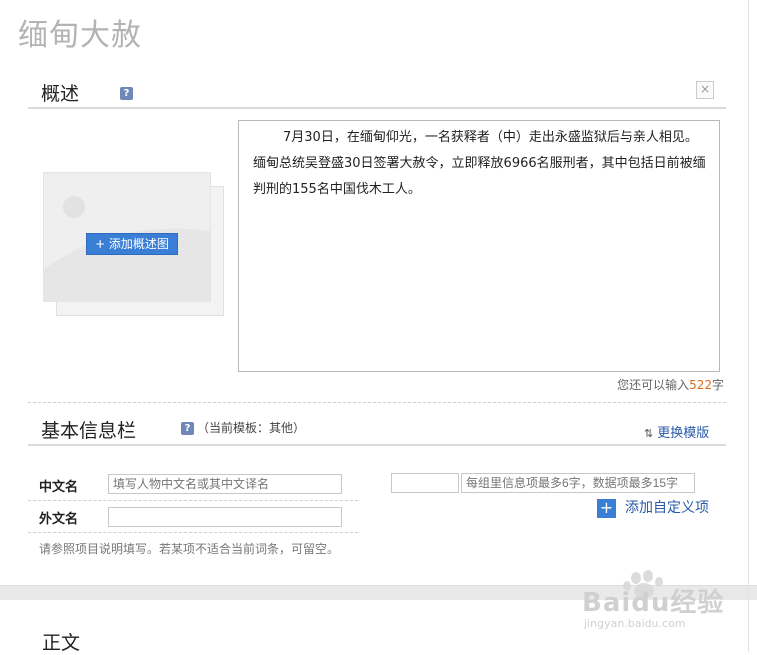 This screenshot has height=655, width=757. What do you see at coordinates (377, 402) in the screenshot?
I see `divider` at bounding box center [377, 402].